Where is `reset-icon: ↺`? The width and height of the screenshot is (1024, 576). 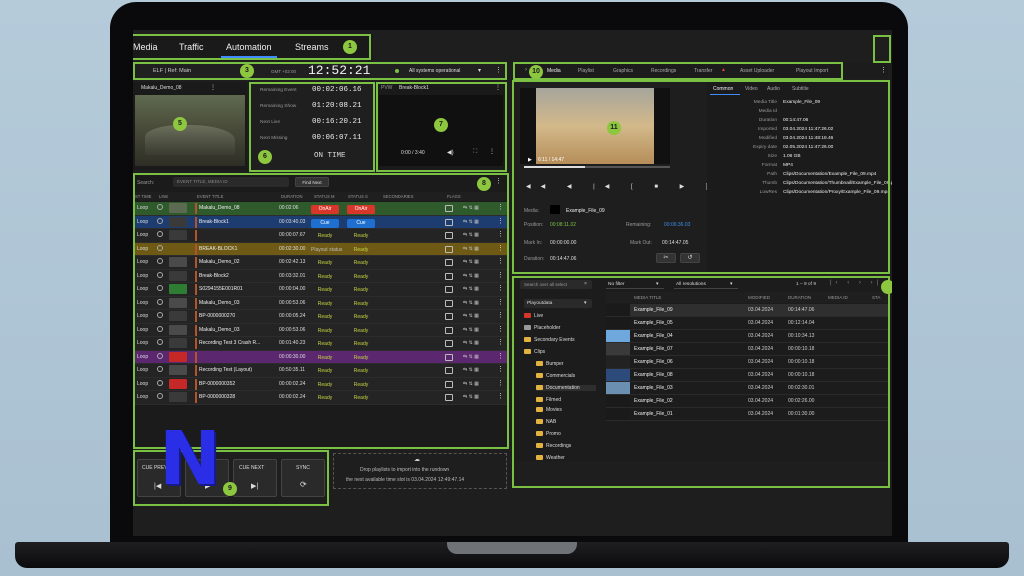
reset-icon: ↺ is located at coordinates (690, 258).